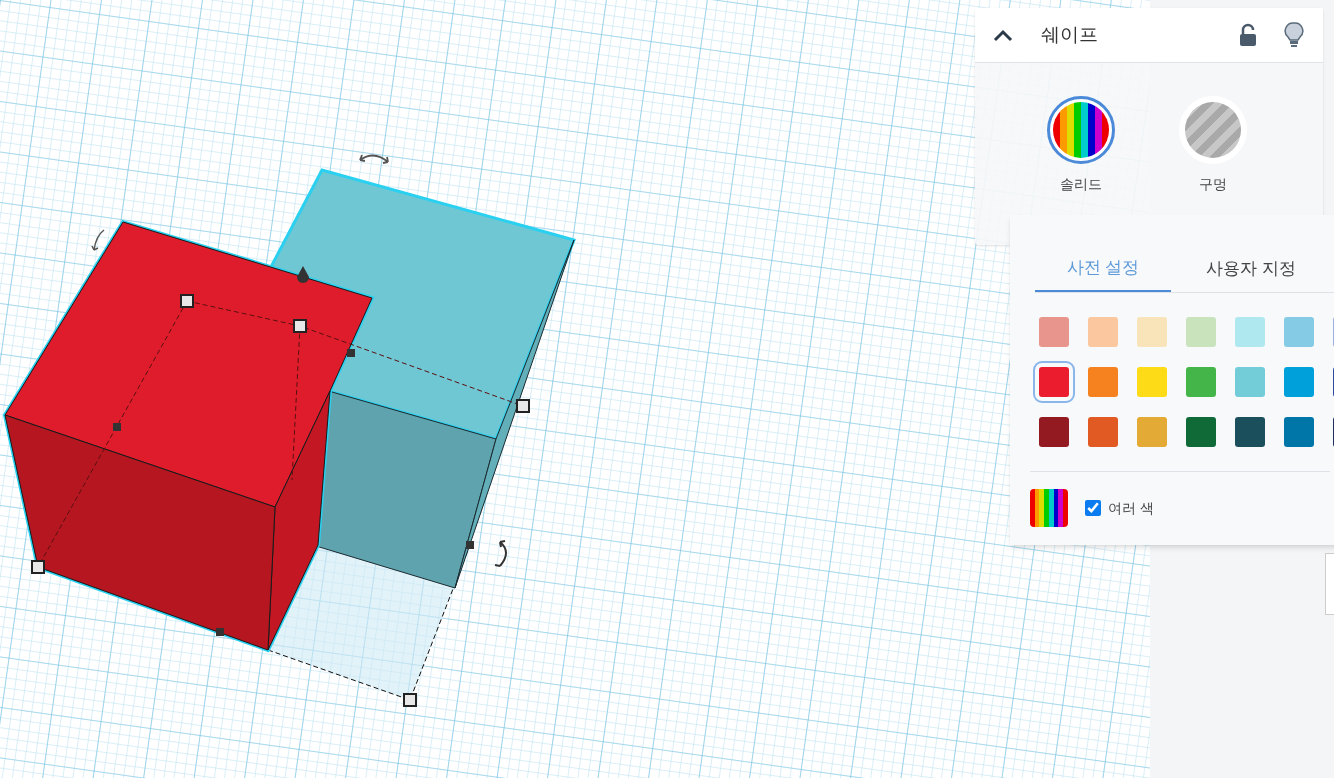 The width and height of the screenshot is (1334, 778). I want to click on shape-type-option: 솔리드, so click(1081, 145).